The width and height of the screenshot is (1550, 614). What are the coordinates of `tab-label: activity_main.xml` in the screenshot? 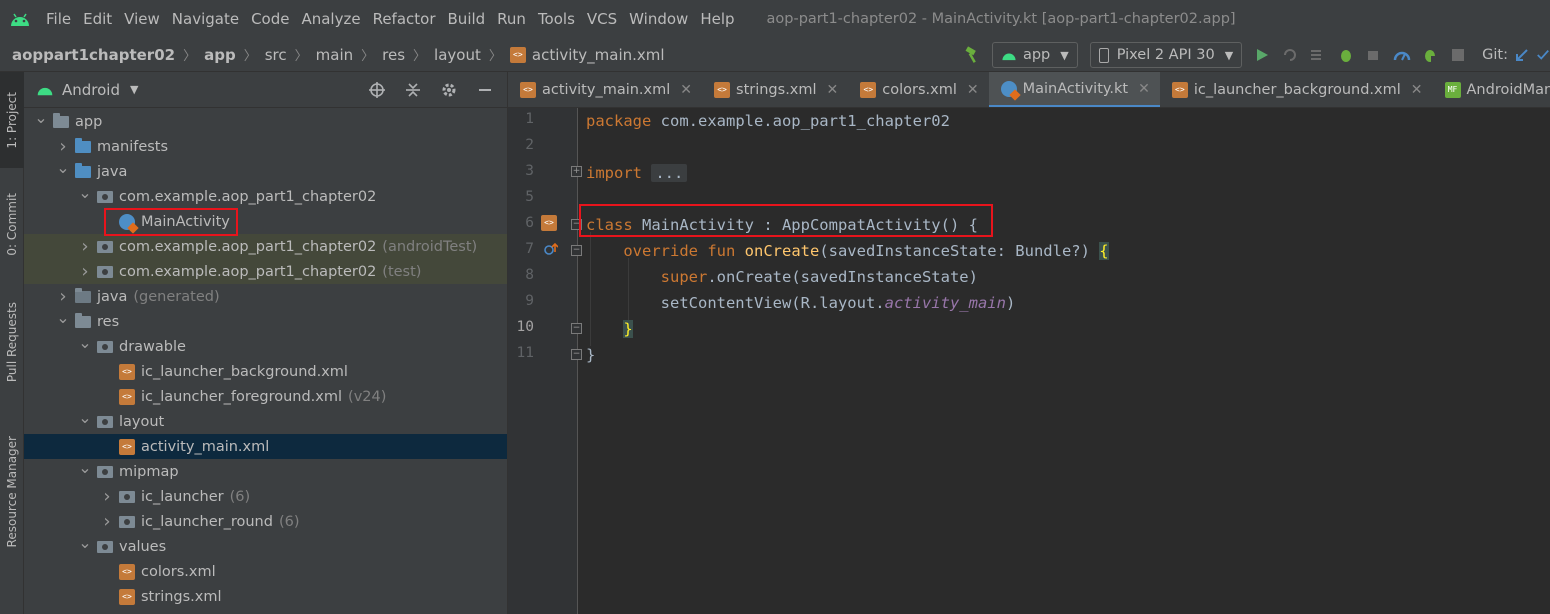 It's located at (606, 90).